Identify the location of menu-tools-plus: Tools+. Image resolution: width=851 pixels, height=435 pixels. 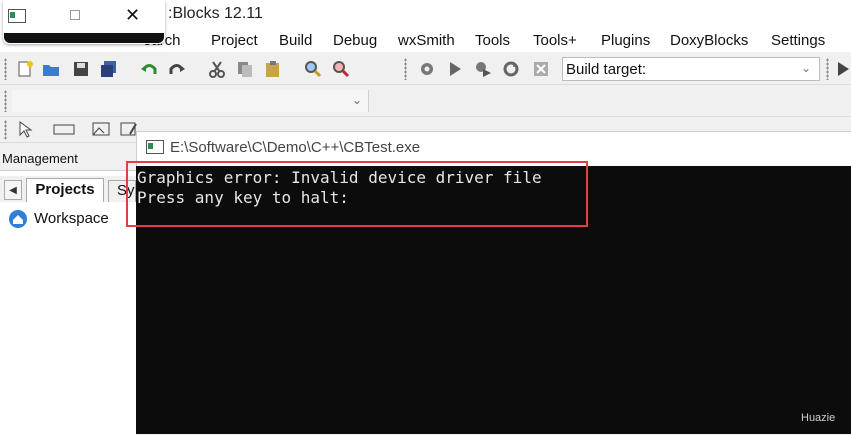
(555, 40).